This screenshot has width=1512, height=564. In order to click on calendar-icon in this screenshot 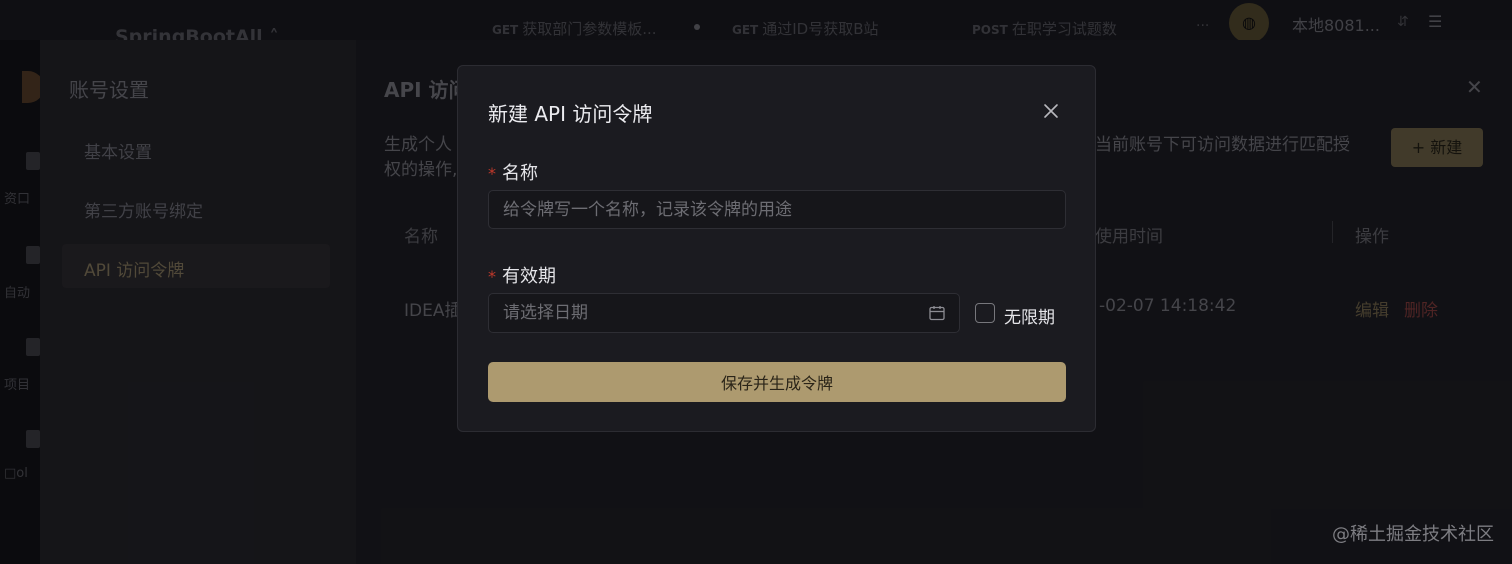, I will do `click(937, 313)`.